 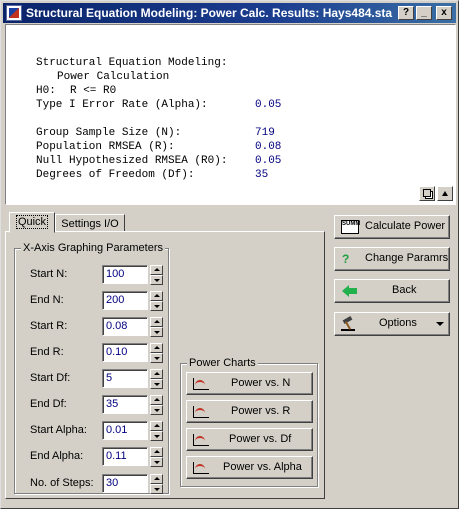 I want to click on end-n-input: 200, so click(x=125, y=300).